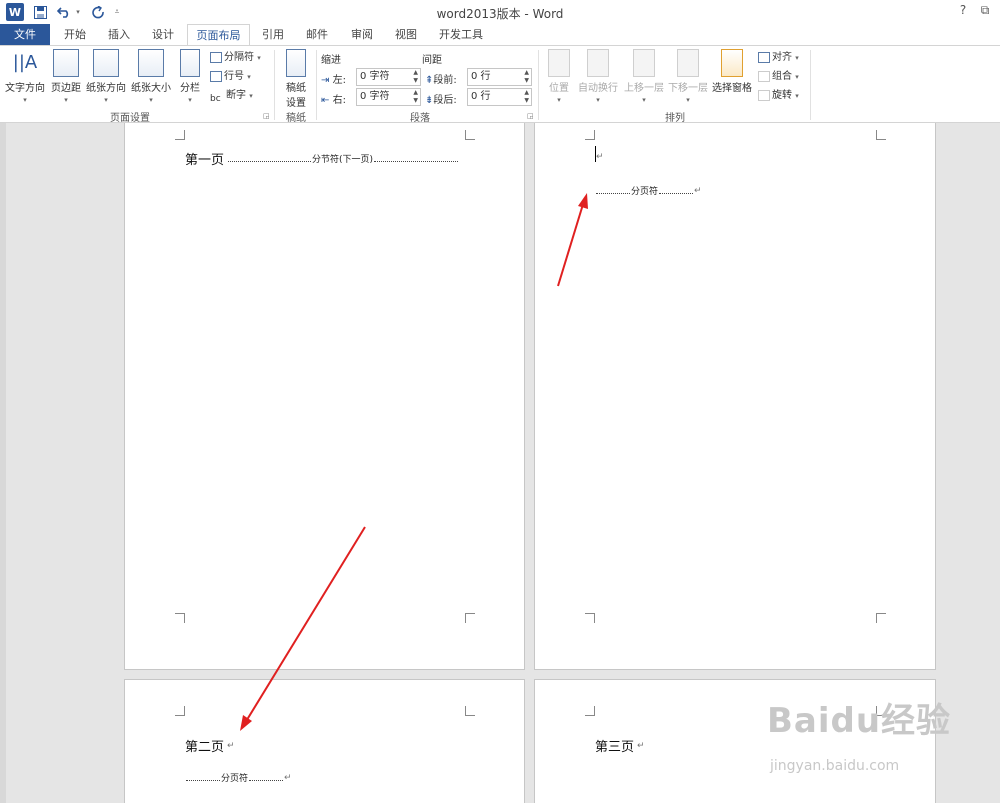  Describe the element at coordinates (190, 63) in the screenshot. I see `columns-icon` at that location.